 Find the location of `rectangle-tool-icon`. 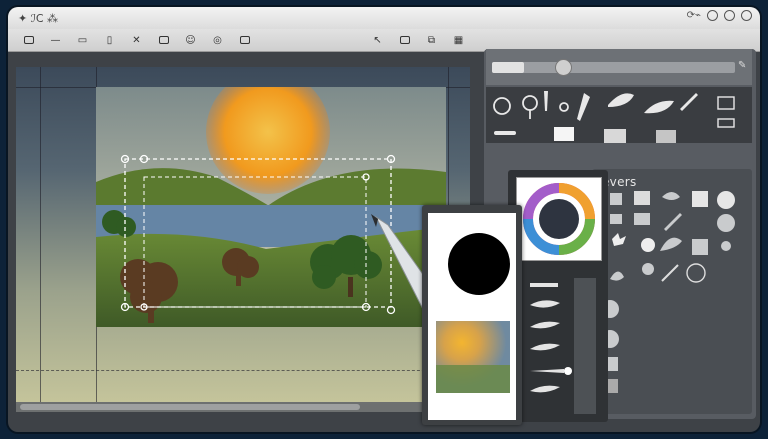

rectangle-tool-icon is located at coordinates (28, 40).